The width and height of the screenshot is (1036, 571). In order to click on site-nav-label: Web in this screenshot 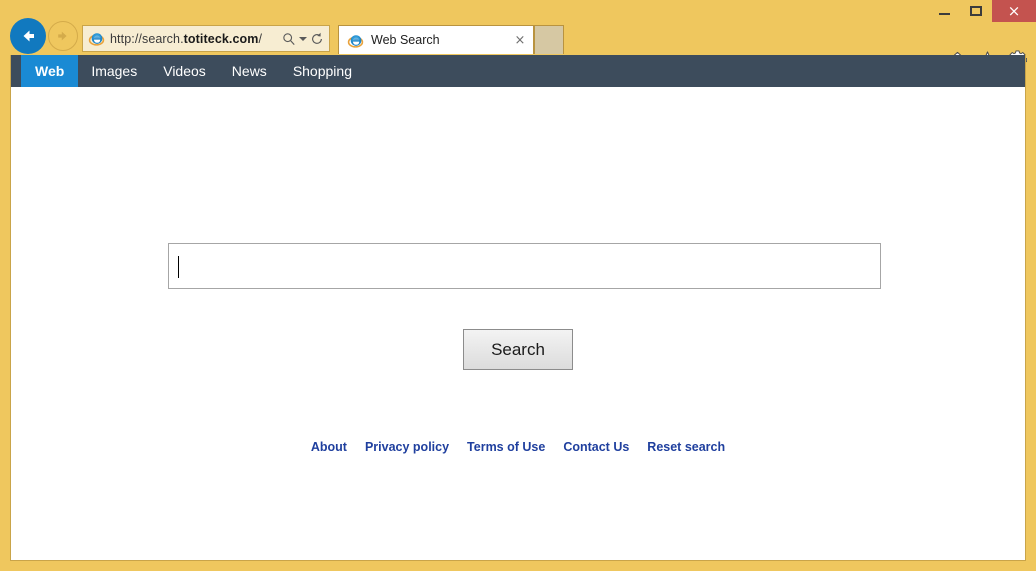, I will do `click(50, 71)`.